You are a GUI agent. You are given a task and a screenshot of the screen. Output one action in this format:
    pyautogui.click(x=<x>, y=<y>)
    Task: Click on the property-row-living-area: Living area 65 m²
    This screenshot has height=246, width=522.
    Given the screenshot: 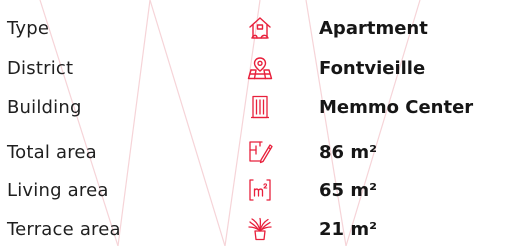 What is the action you would take?
    pyautogui.click(x=261, y=190)
    